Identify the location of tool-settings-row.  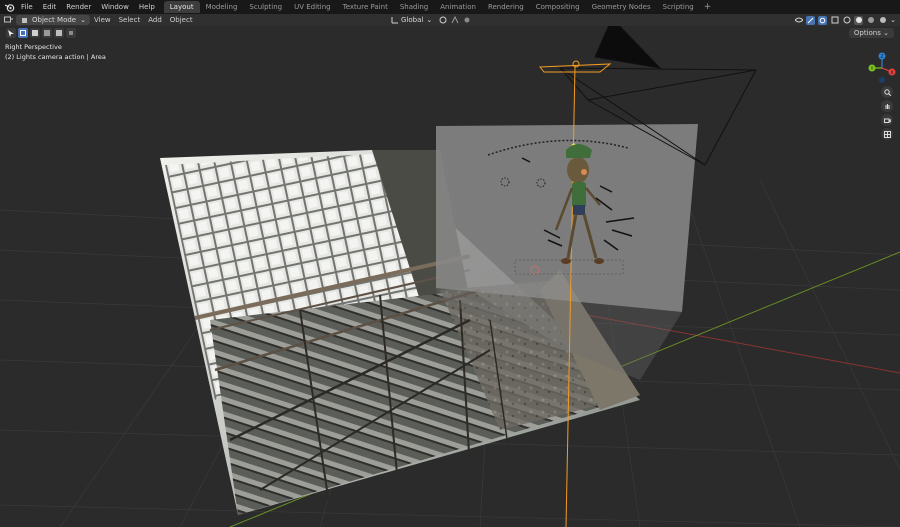
(41, 33).